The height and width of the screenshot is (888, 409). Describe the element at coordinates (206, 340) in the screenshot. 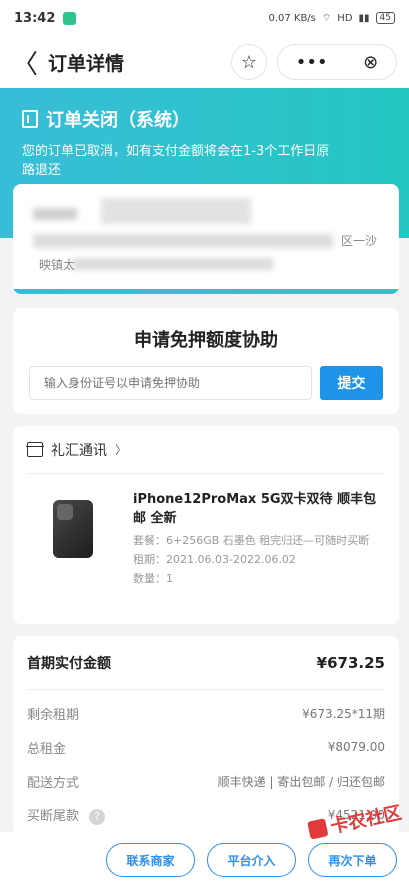

I see `apply-title: 申请免押额度协助` at that location.